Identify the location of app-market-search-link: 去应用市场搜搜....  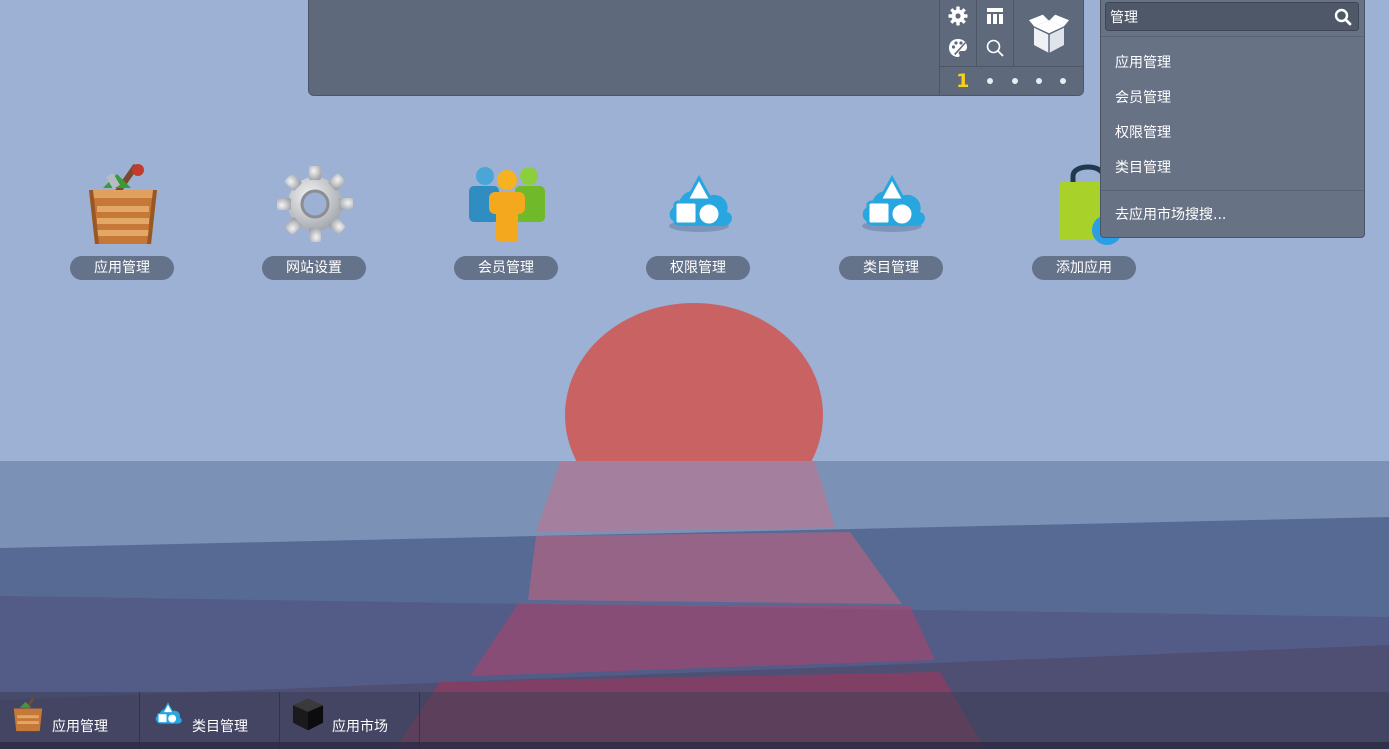
(1170, 214).